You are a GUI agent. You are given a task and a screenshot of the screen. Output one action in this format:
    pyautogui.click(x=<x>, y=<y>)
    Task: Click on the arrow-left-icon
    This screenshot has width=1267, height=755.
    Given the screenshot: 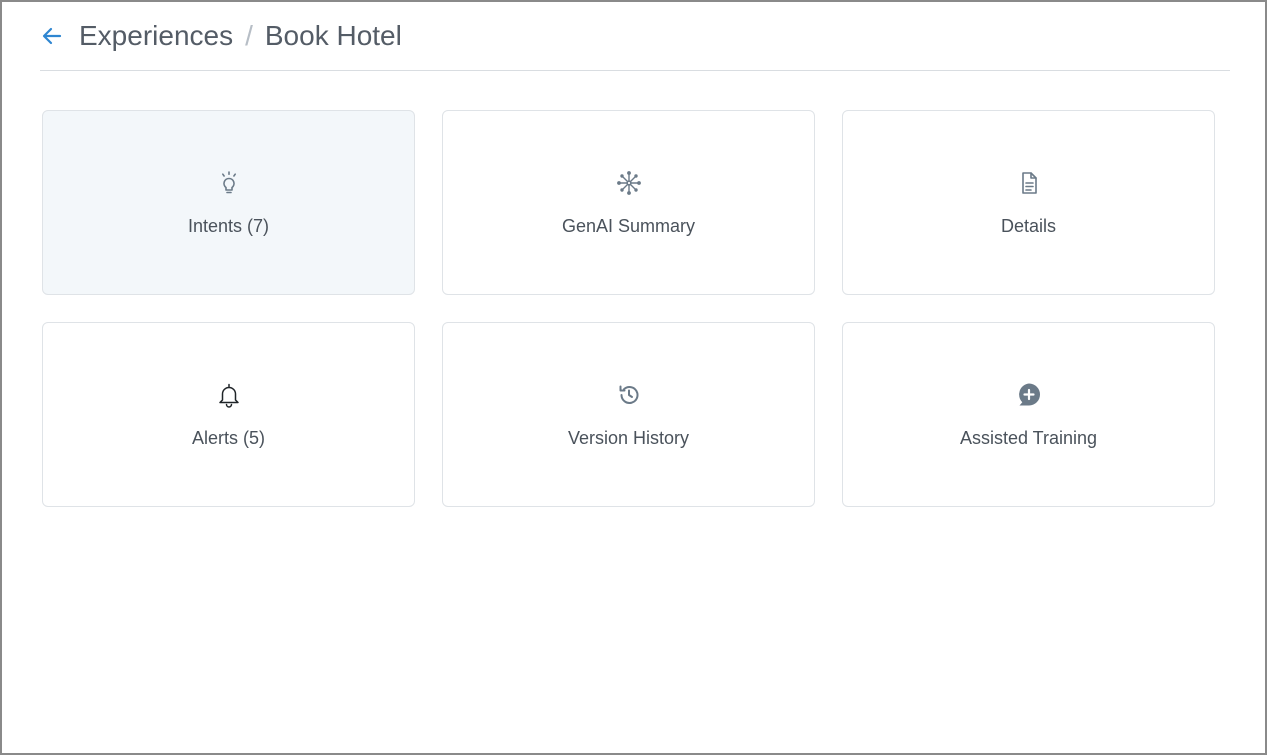 What is the action you would take?
    pyautogui.click(x=52, y=36)
    